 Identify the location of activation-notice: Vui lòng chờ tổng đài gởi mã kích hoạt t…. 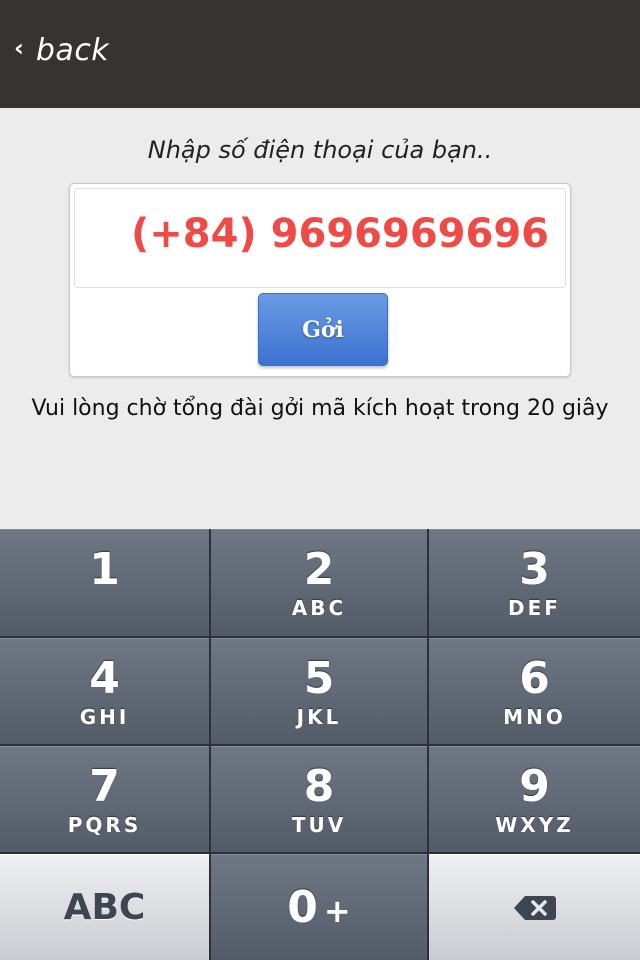
(320, 408).